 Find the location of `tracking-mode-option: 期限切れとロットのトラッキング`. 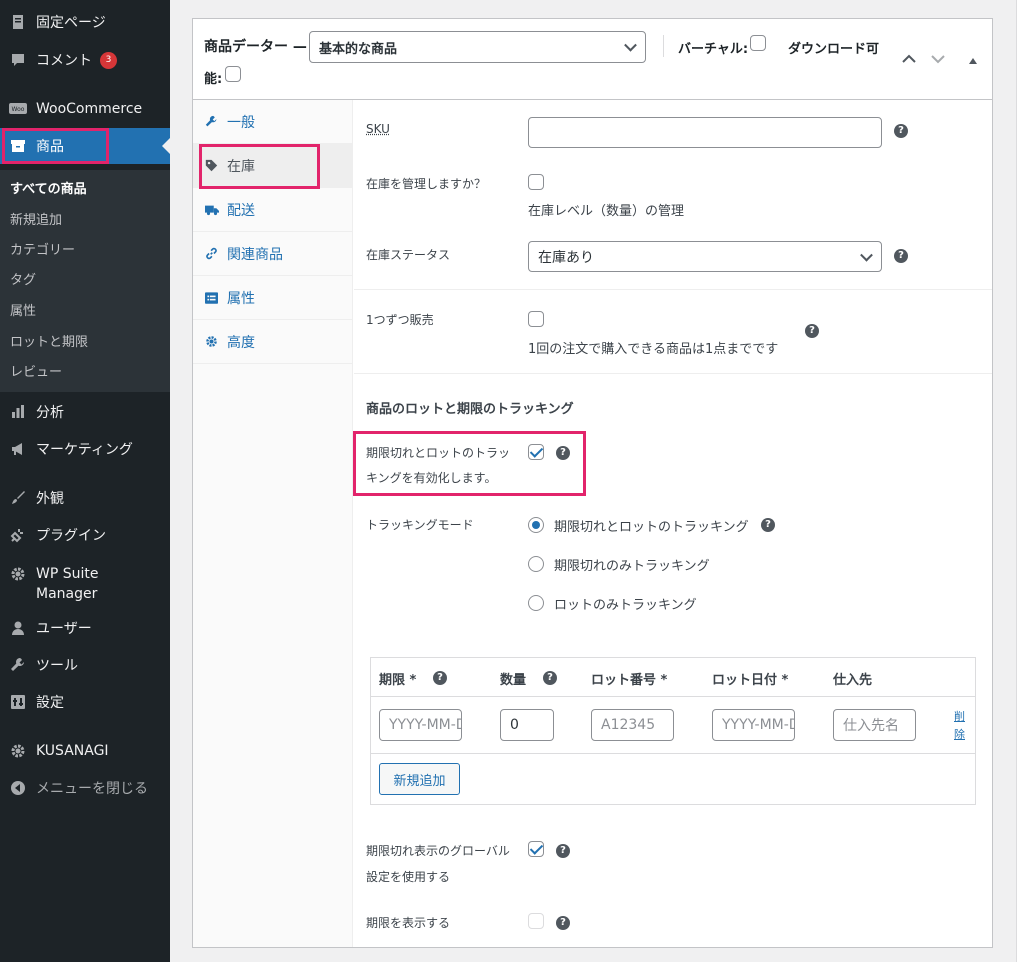

tracking-mode-option: 期限切れとロットのトラッキング is located at coordinates (651, 527).